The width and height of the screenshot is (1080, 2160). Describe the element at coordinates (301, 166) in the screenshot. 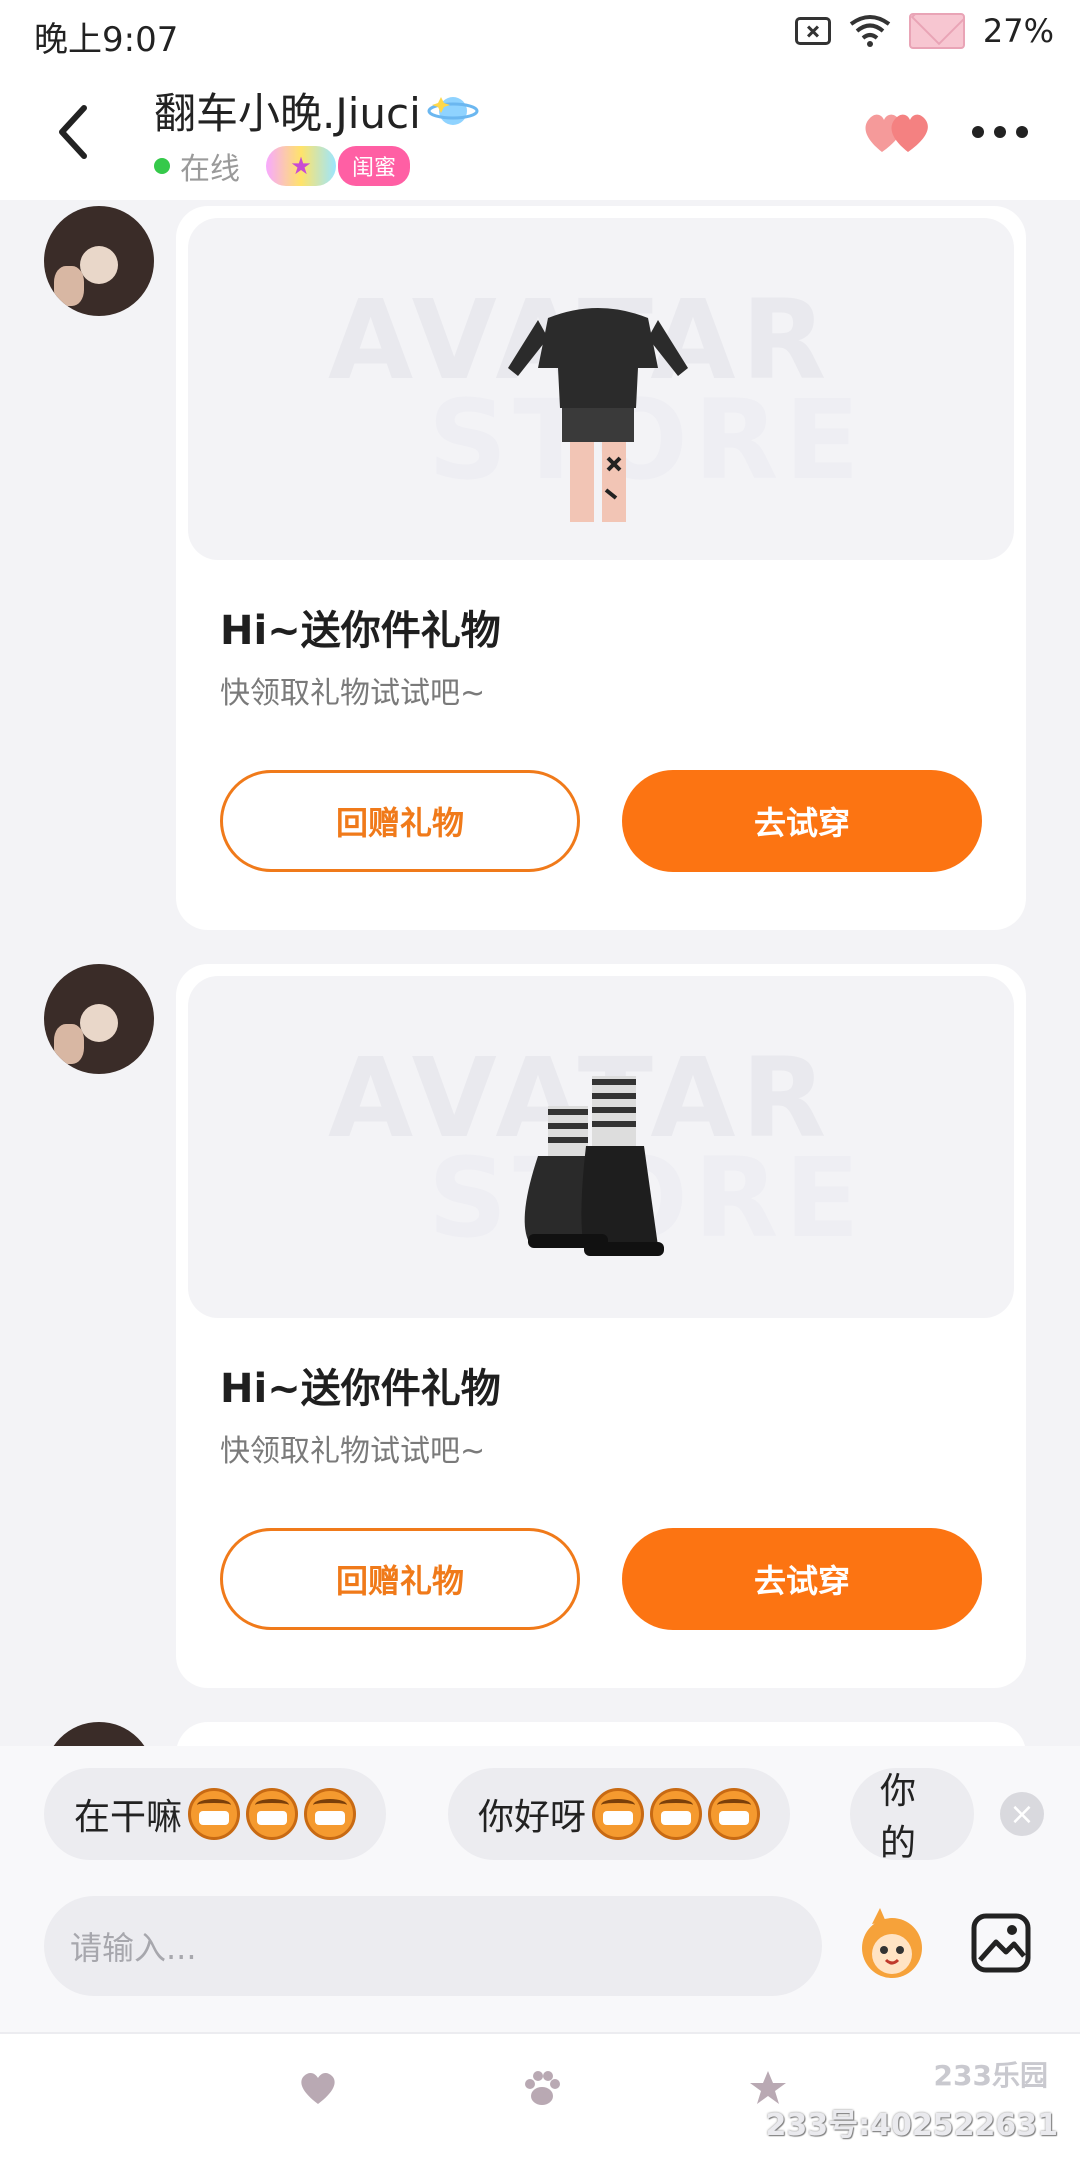

I see `friendship-star-icon: ★` at that location.